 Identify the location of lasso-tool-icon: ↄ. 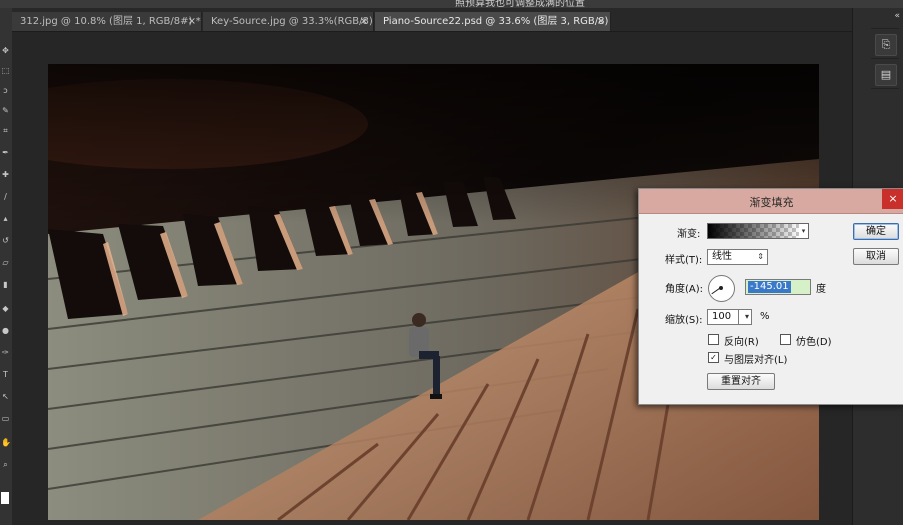
(5, 90).